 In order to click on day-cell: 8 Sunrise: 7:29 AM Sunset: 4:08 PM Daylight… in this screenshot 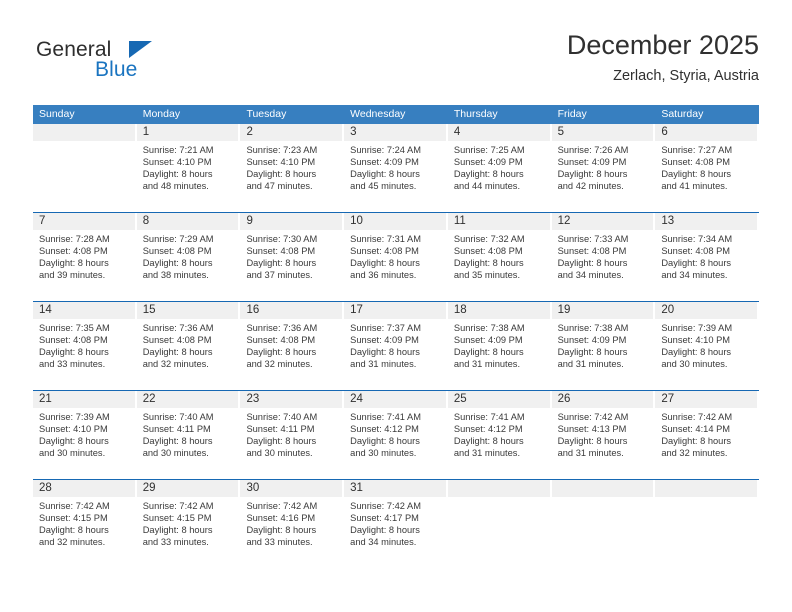, I will do `click(188, 257)`.